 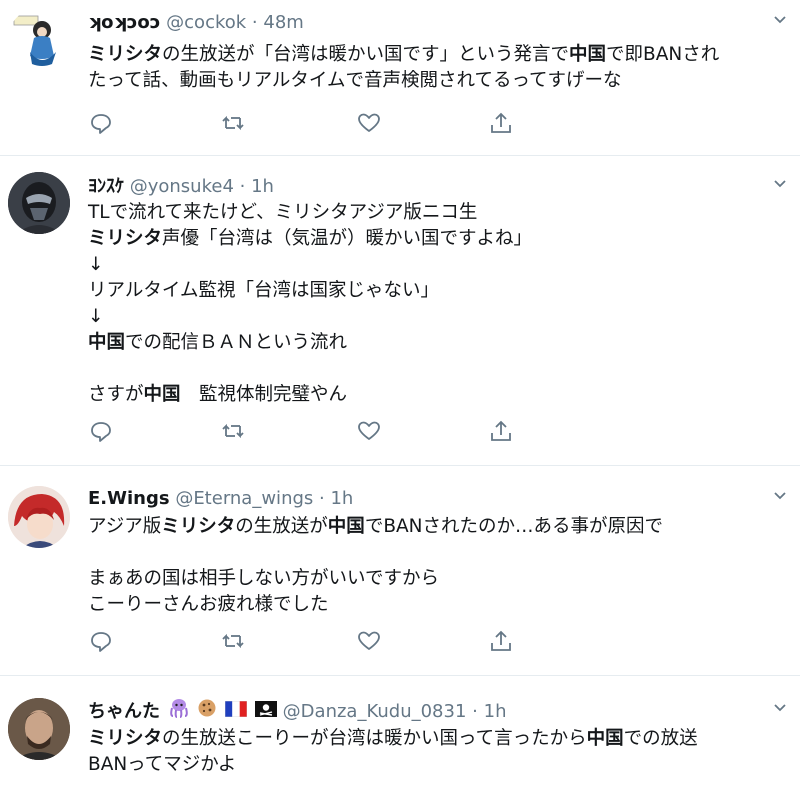 I want to click on tweet-header: E.Wings @Eterna_wings · 1h, so click(x=220, y=499).